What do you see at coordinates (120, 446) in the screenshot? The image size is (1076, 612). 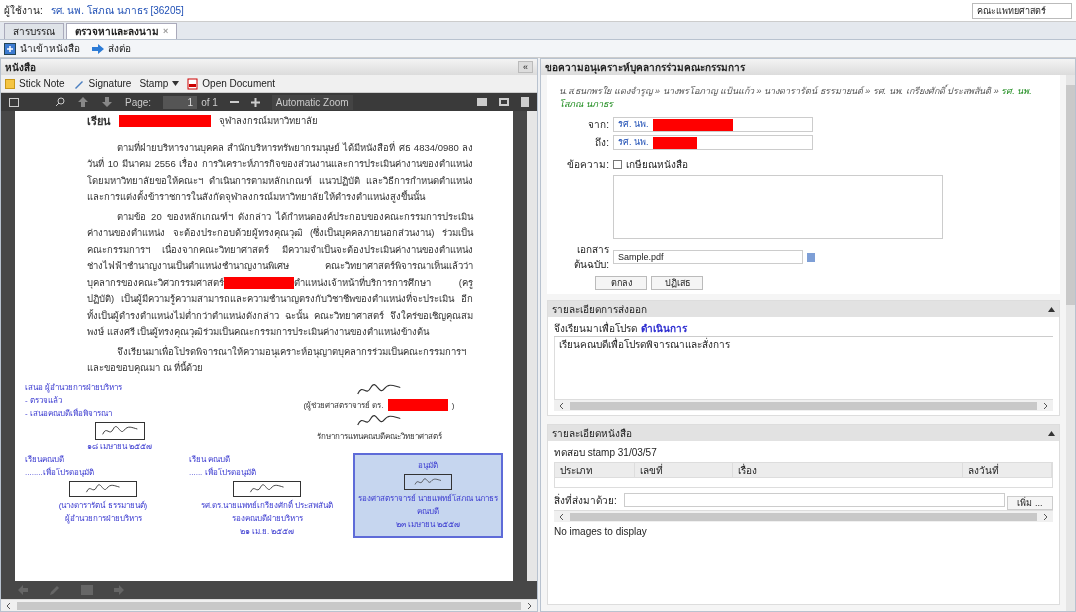 I see `note-date: ๑๘ เมษายน ๒๕๕๗` at bounding box center [120, 446].